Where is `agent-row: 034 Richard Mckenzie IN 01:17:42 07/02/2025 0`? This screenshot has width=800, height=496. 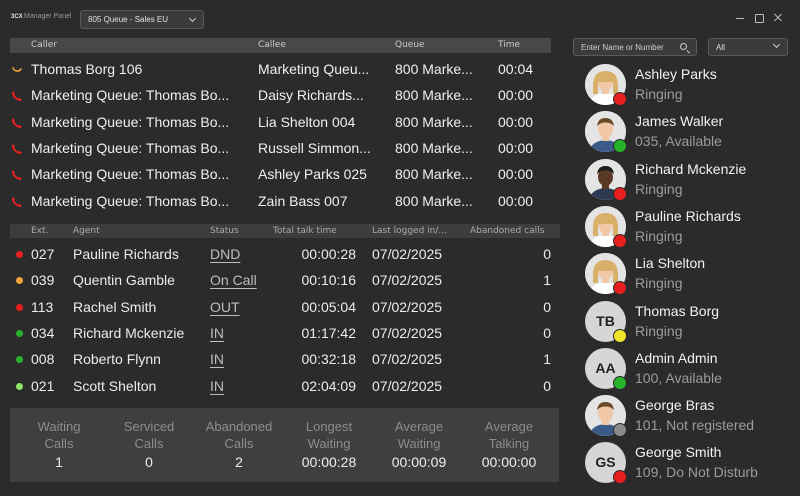 agent-row: 034 Richard Mckenzie IN 01:17:42 07/02/2025 0 is located at coordinates (285, 333).